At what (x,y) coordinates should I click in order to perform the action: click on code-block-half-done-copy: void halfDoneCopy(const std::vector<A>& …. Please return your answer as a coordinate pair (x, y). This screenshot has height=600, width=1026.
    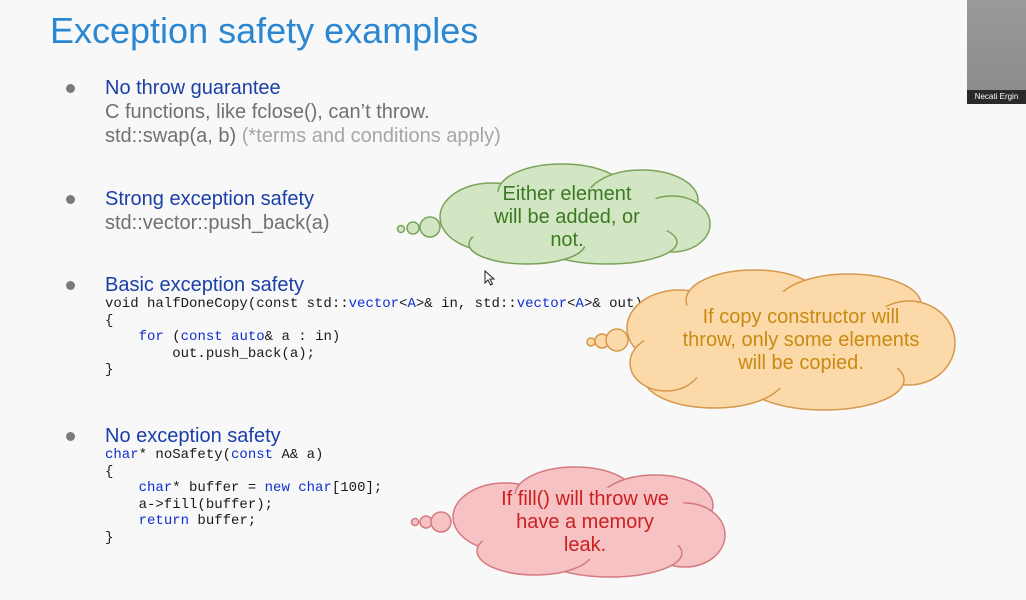
    Looking at the image, I should click on (374, 337).